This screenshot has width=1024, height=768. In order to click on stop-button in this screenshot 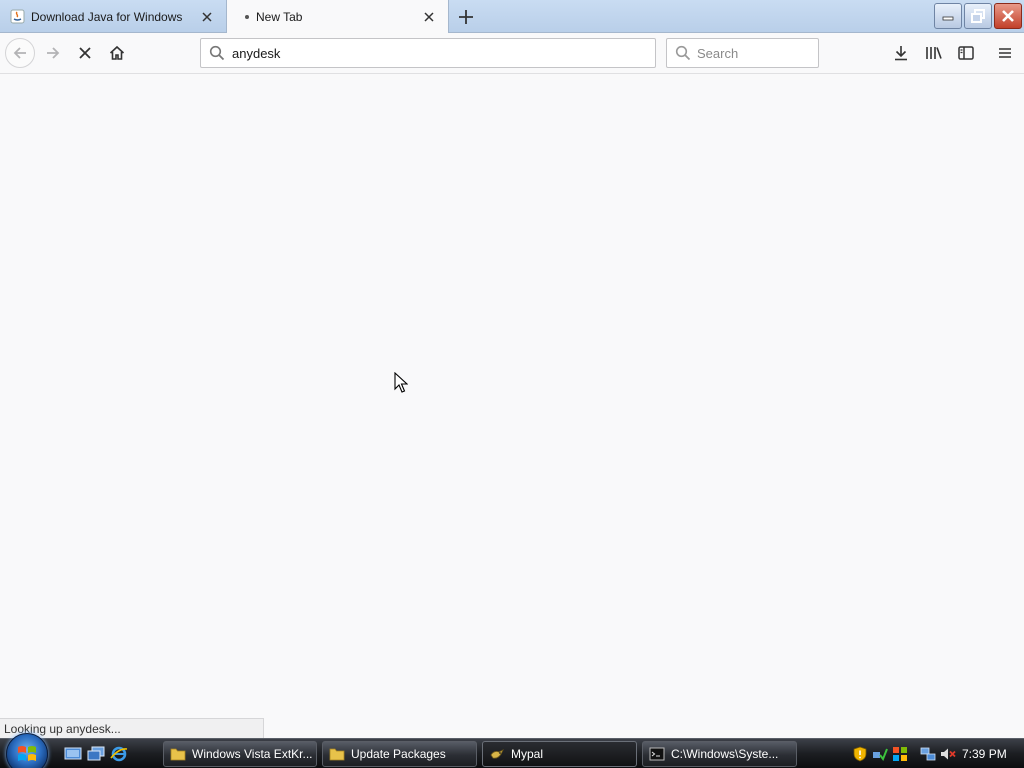, I will do `click(85, 53)`.